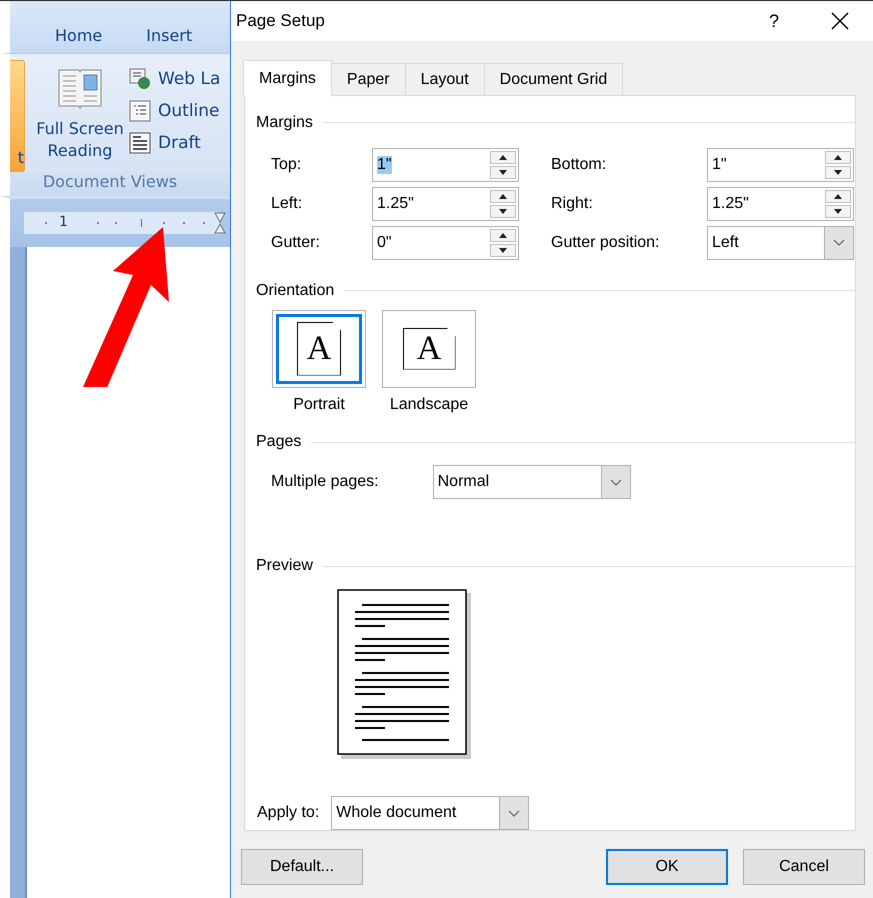 The image size is (873, 898). What do you see at coordinates (140, 143) in the screenshot?
I see `draft-icon` at bounding box center [140, 143].